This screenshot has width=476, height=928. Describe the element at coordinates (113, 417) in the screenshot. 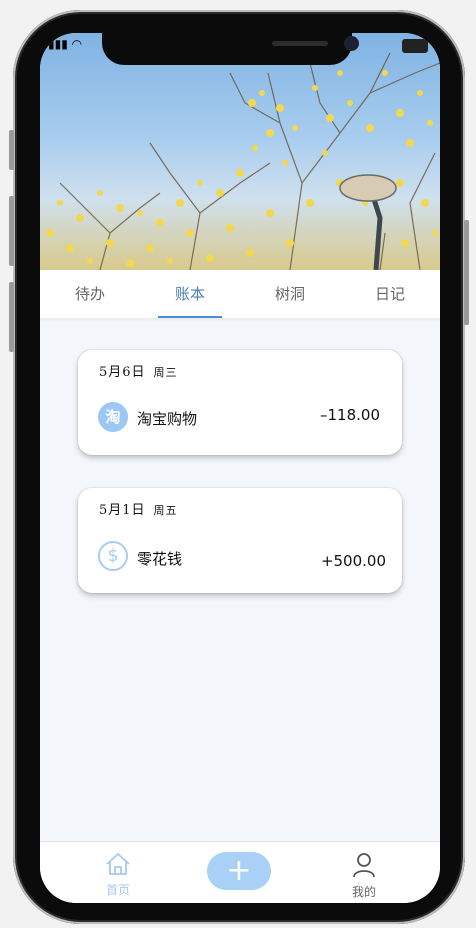

I see `taobao-icon: 淘` at that location.